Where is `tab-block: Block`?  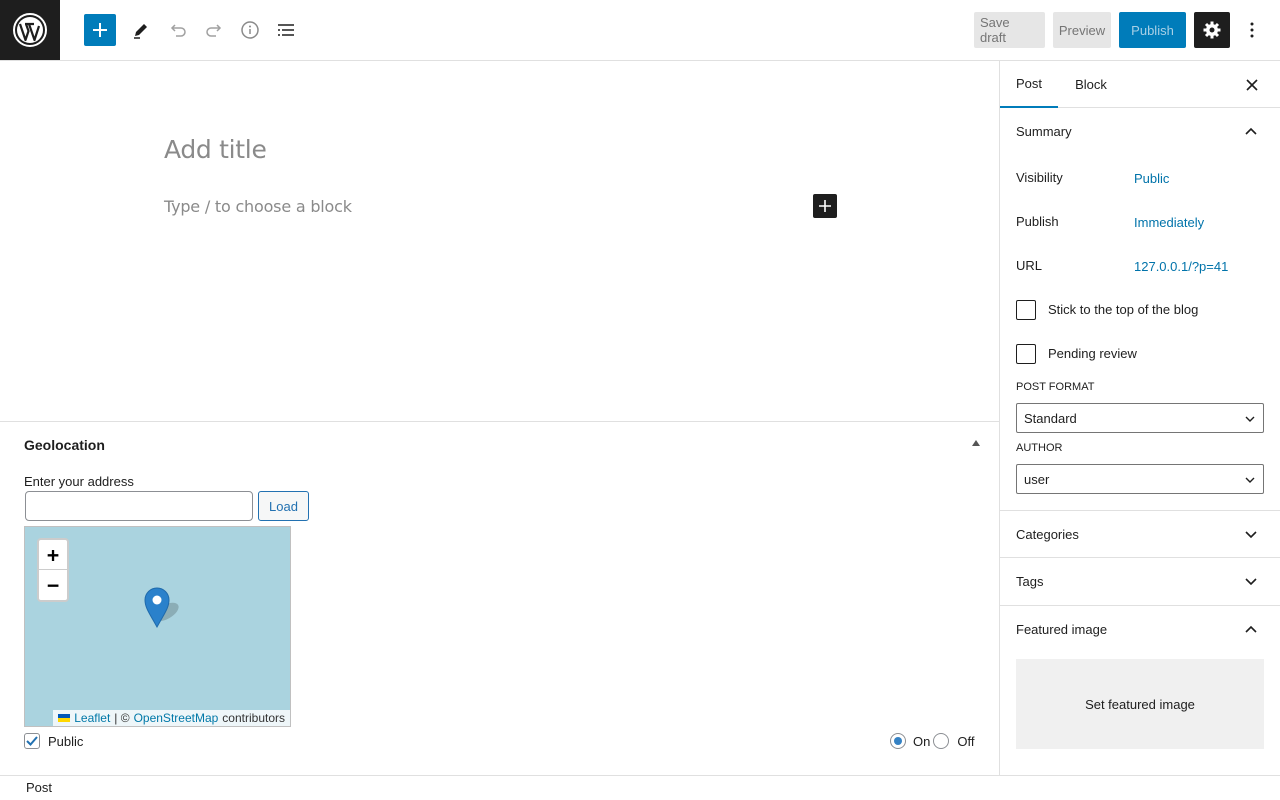 tab-block: Block is located at coordinates (1091, 84).